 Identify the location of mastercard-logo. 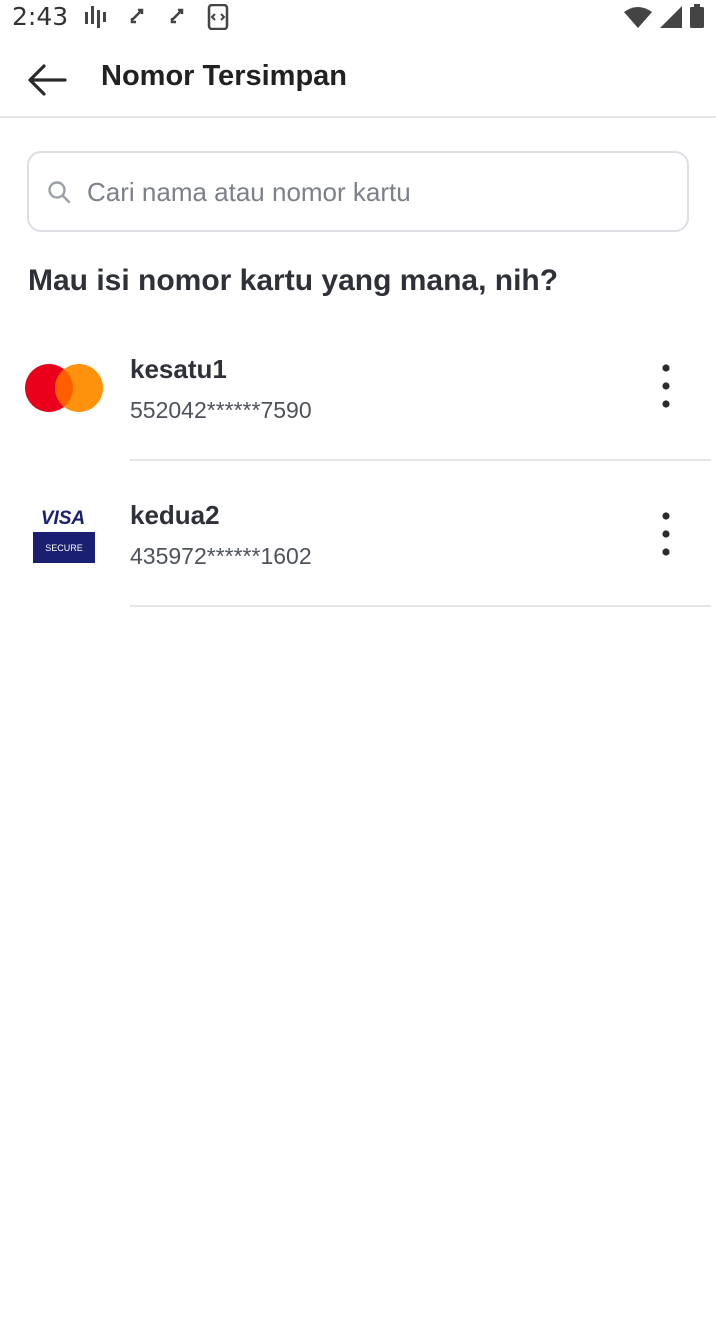
(64, 390).